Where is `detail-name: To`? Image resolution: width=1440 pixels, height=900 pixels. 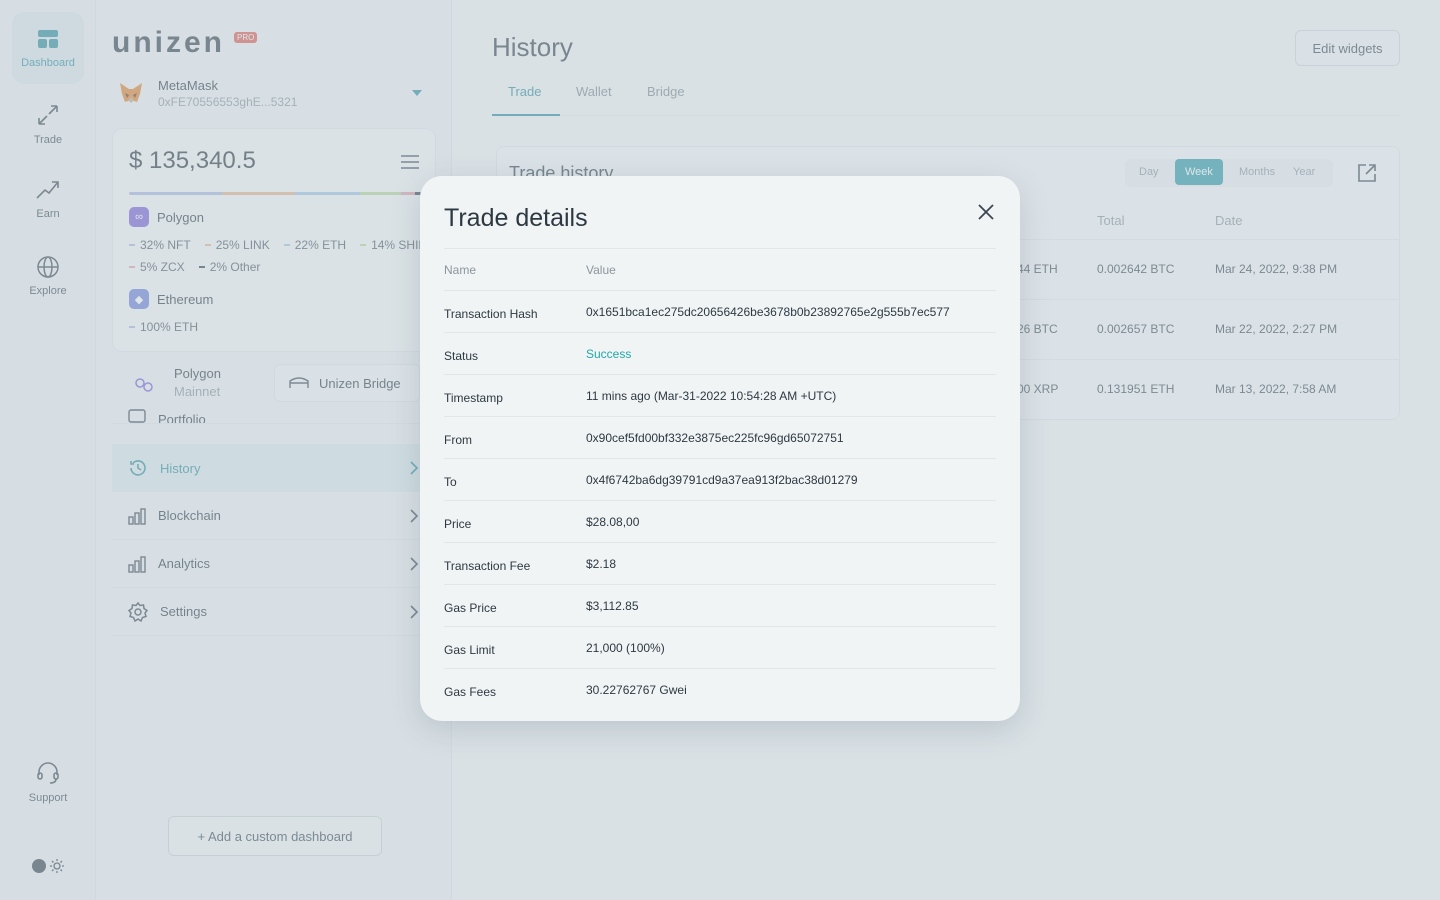
detail-name: To is located at coordinates (450, 482).